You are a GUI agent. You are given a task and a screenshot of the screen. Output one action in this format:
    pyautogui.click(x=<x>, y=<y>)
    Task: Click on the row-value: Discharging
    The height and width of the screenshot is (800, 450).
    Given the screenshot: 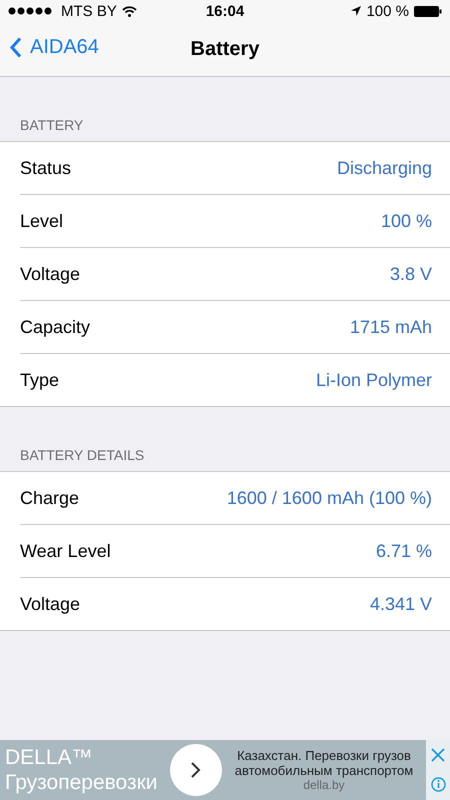 What is the action you would take?
    pyautogui.click(x=384, y=168)
    